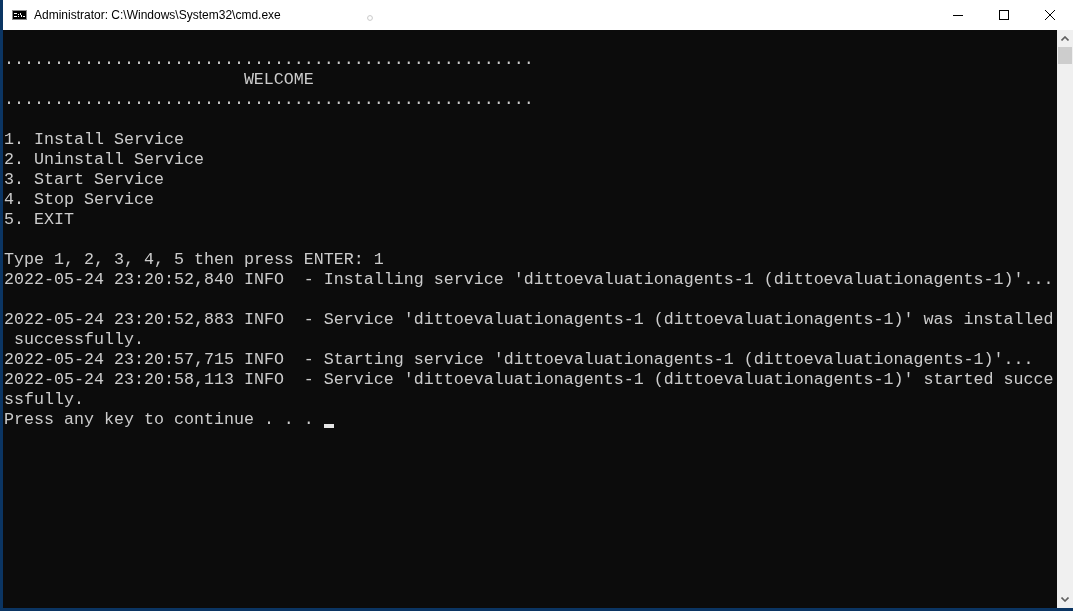 The width and height of the screenshot is (1073, 611). I want to click on scrollbar-track, so click(1065, 319).